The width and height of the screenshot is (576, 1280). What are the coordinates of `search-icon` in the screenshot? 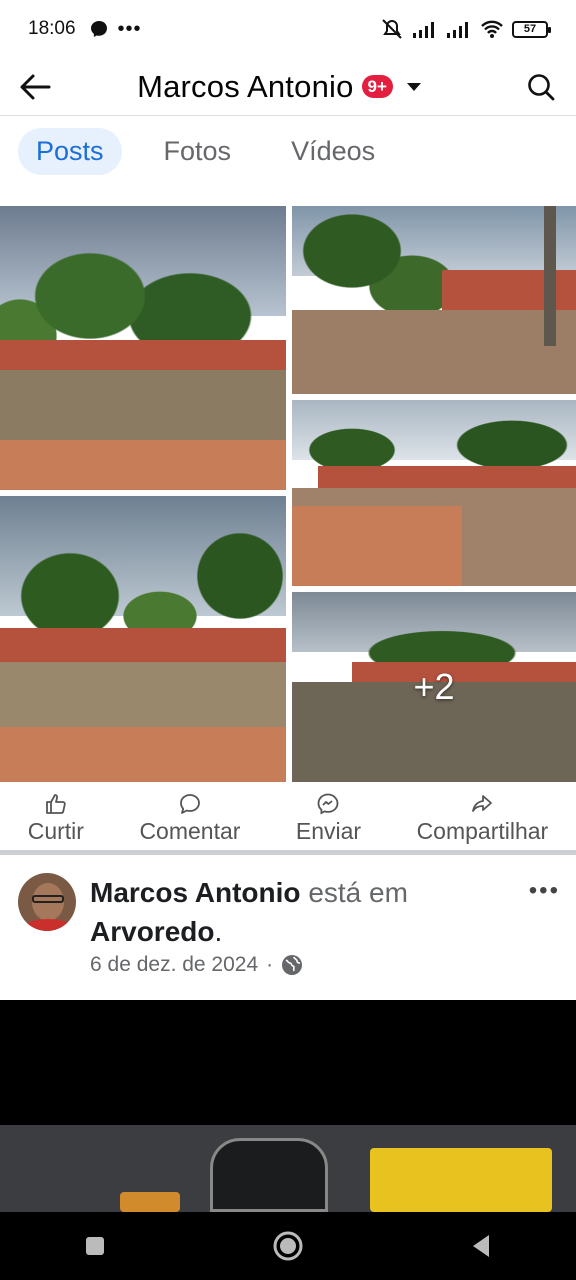 It's located at (541, 86).